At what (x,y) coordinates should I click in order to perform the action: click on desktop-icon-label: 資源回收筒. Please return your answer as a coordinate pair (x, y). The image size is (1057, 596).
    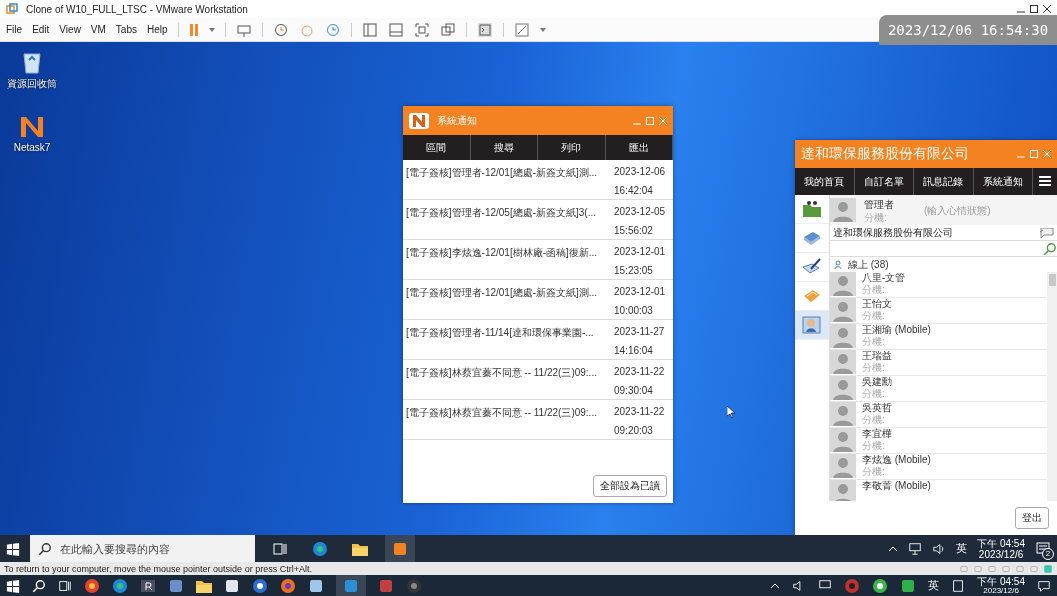
    Looking at the image, I should click on (32, 84).